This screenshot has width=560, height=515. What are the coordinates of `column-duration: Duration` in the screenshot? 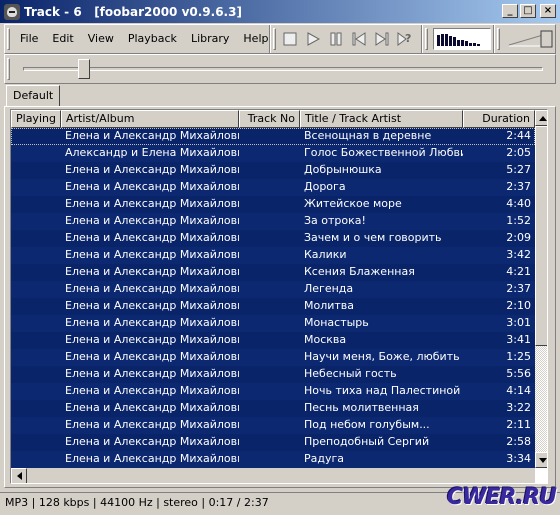 It's located at (499, 119).